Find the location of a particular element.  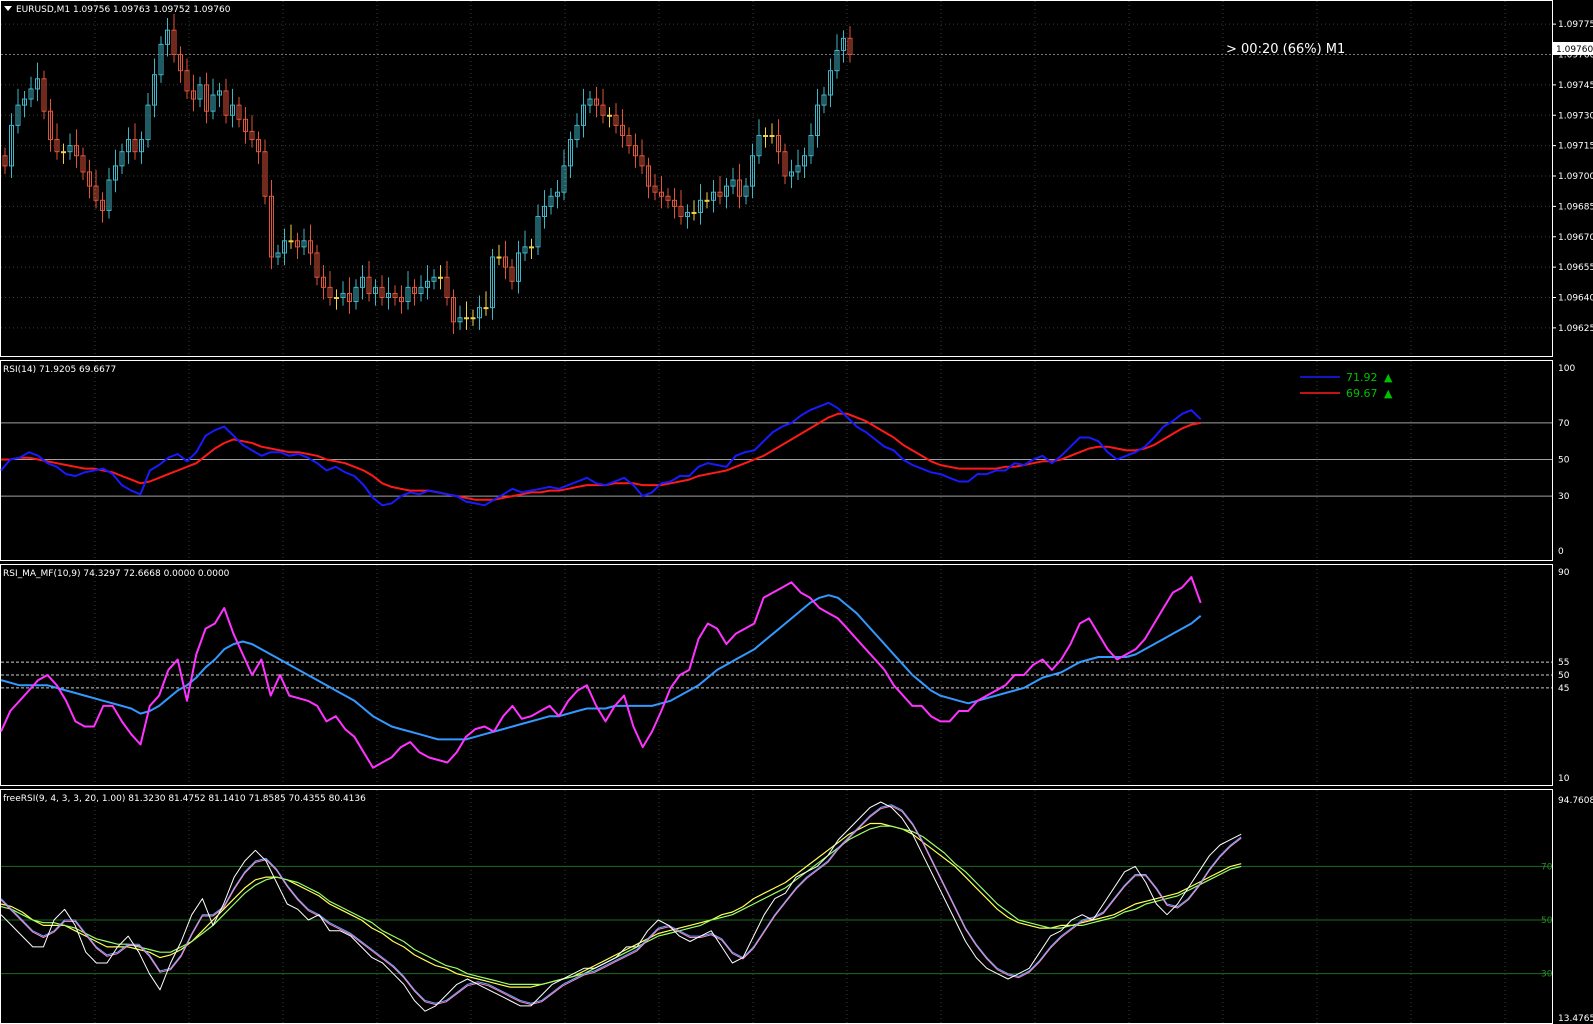

rsima-axis-label: 55 is located at coordinates (1563, 663).